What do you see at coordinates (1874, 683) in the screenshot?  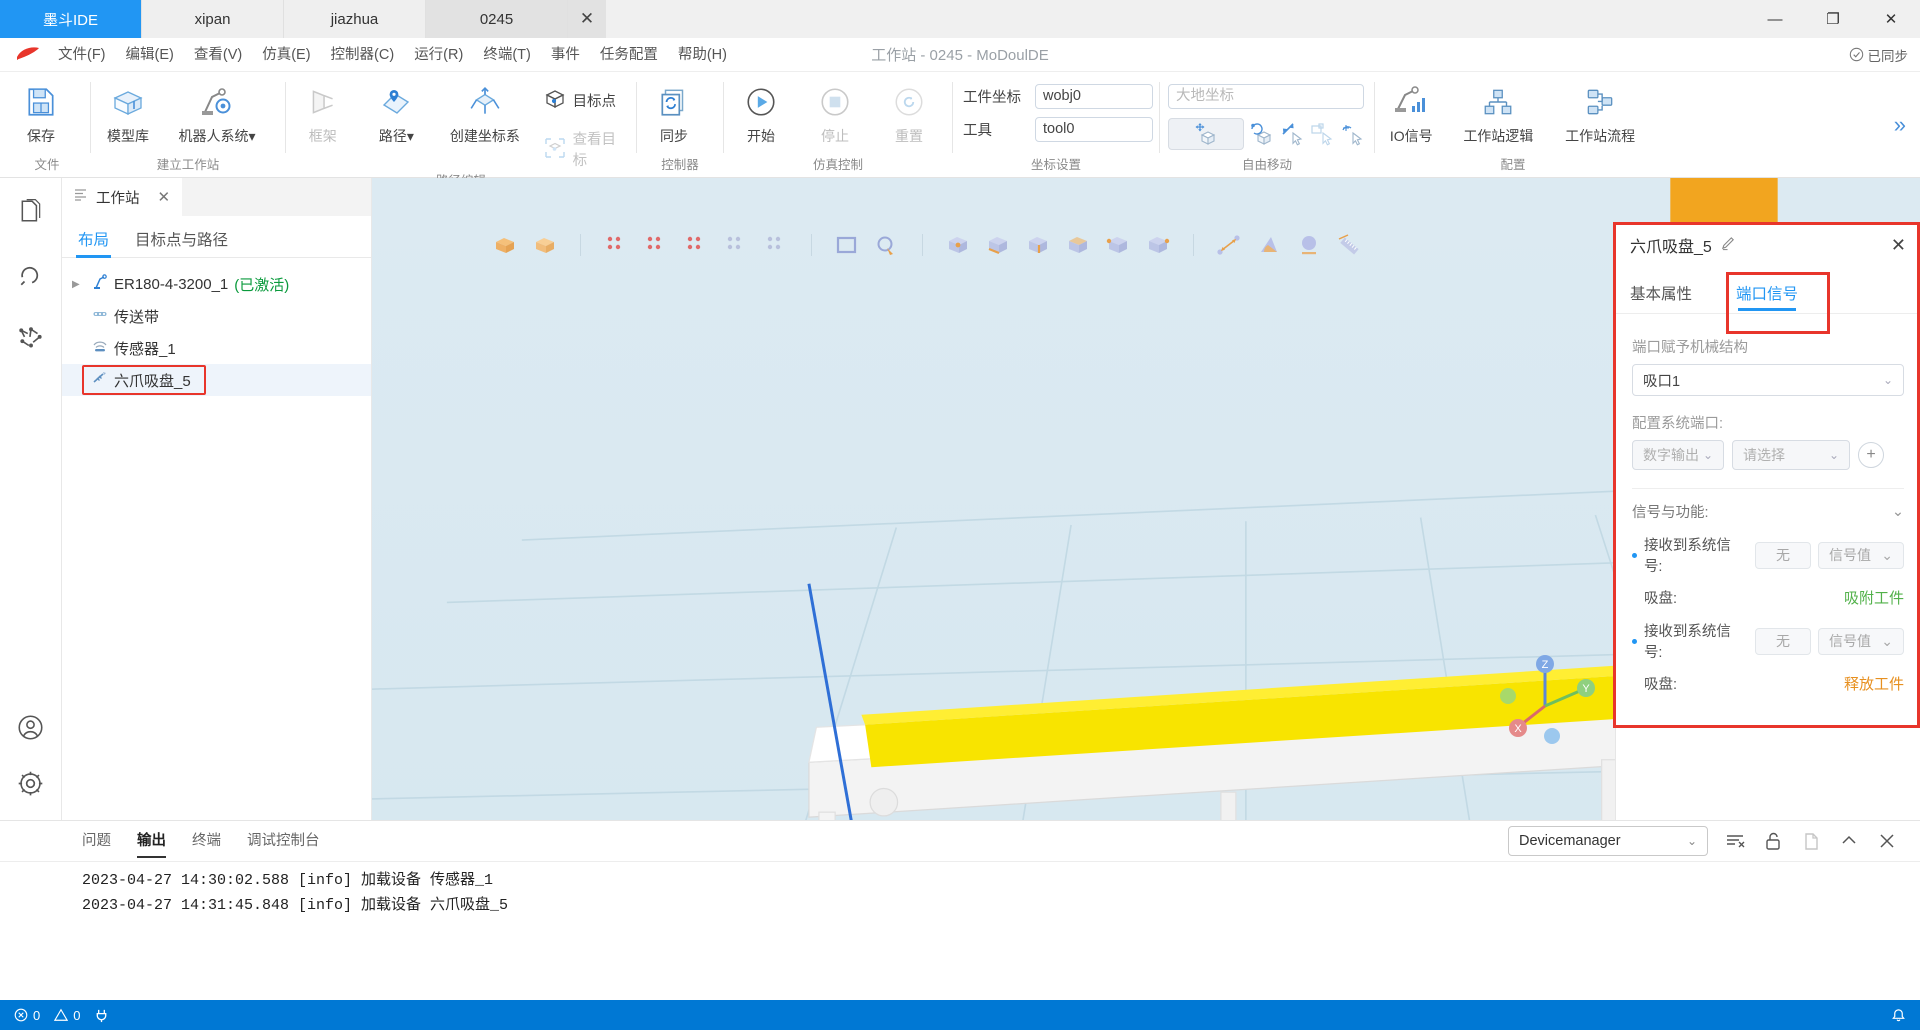 I see `gripper-action-release: 释放工件` at bounding box center [1874, 683].